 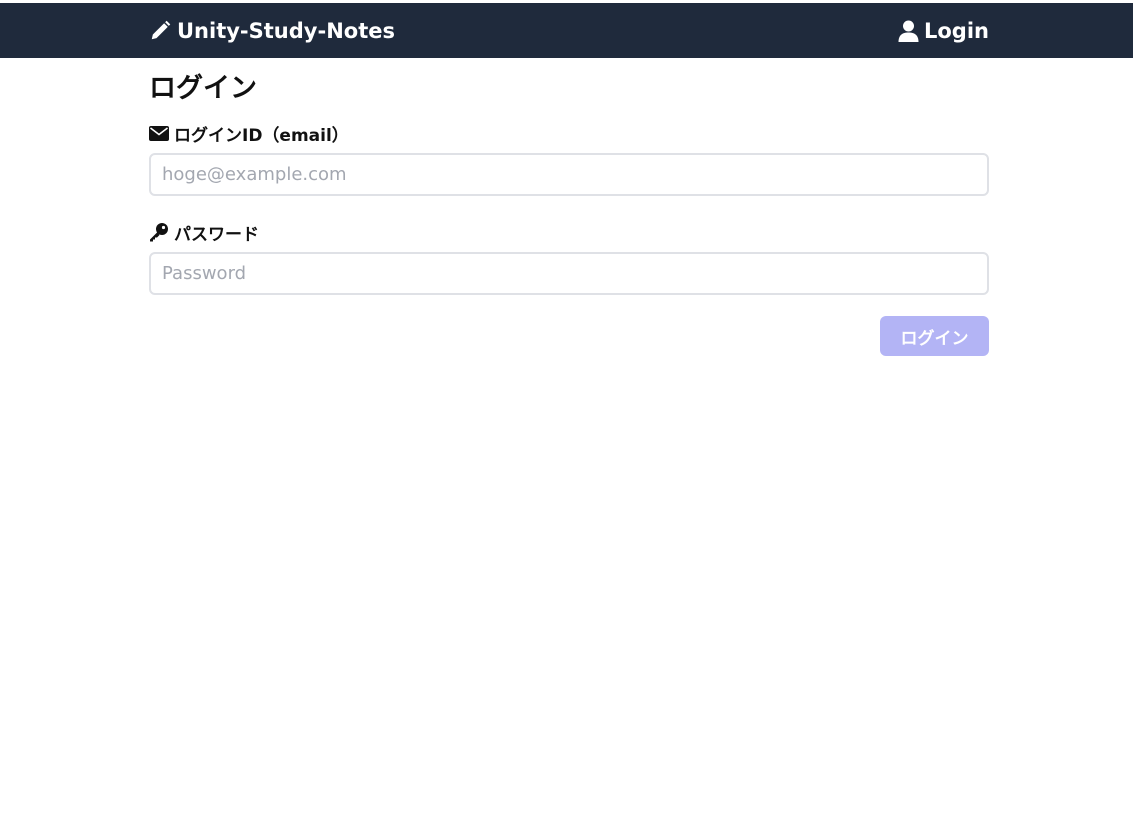 What do you see at coordinates (160, 31) in the screenshot?
I see `pencil-icon` at bounding box center [160, 31].